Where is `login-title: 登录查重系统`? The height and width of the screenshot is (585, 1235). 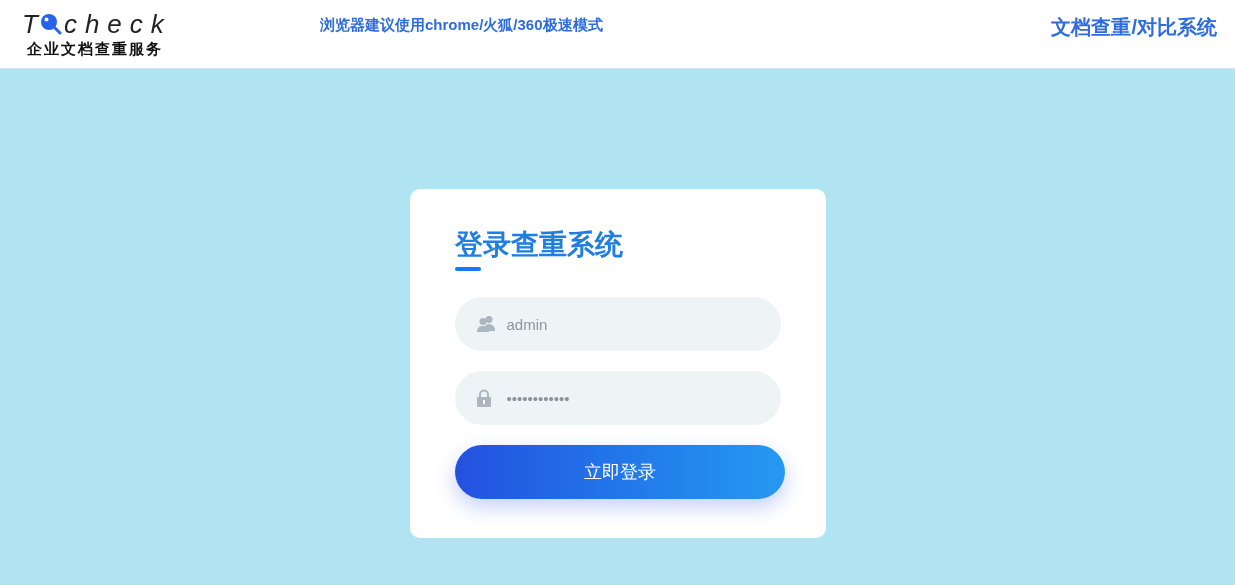 login-title: 登录查重系统 is located at coordinates (539, 245).